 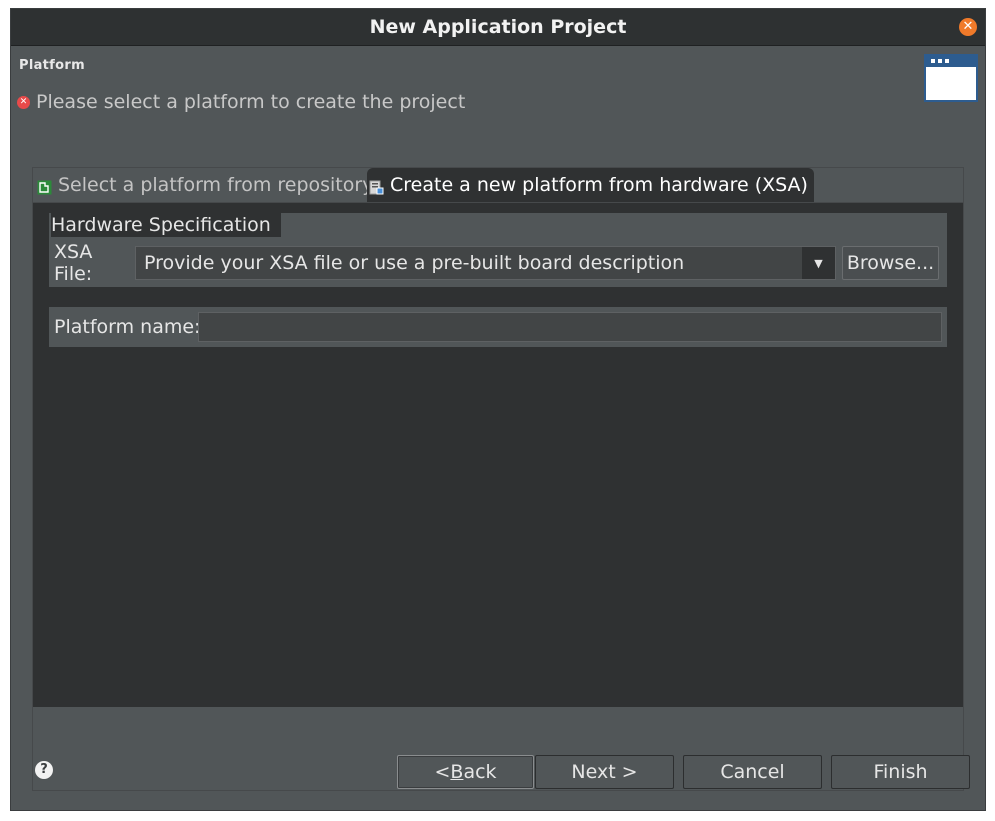 I want to click on cancel-button: Cancel, so click(x=752, y=772).